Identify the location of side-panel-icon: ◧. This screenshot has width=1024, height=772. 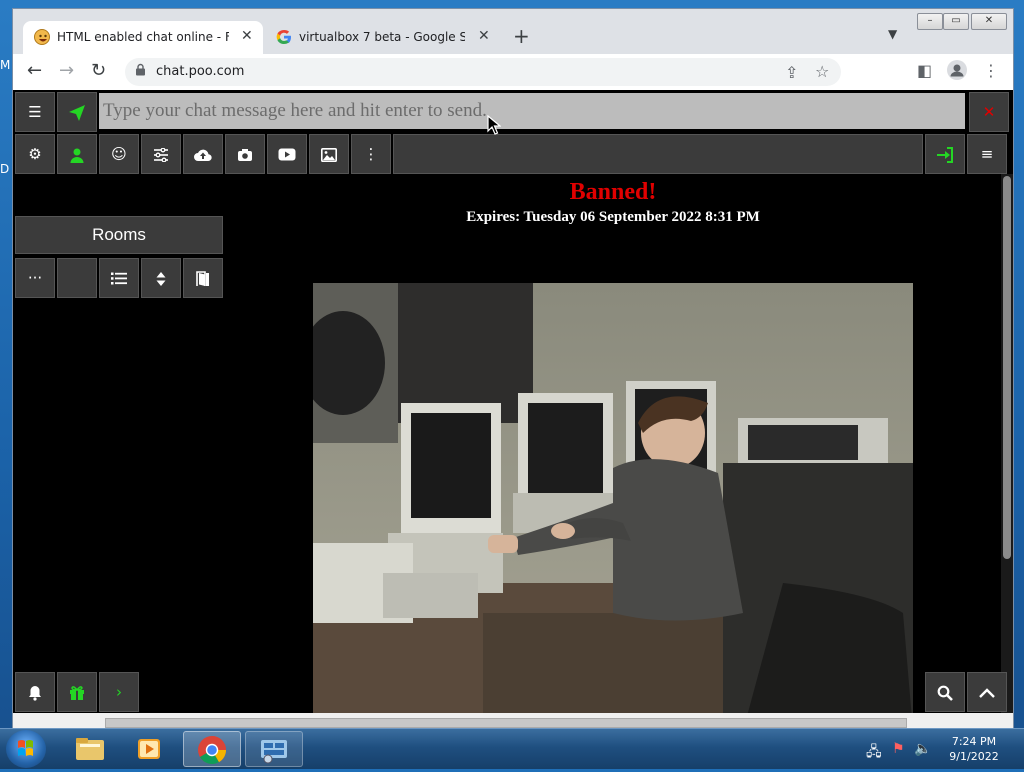
(924, 70).